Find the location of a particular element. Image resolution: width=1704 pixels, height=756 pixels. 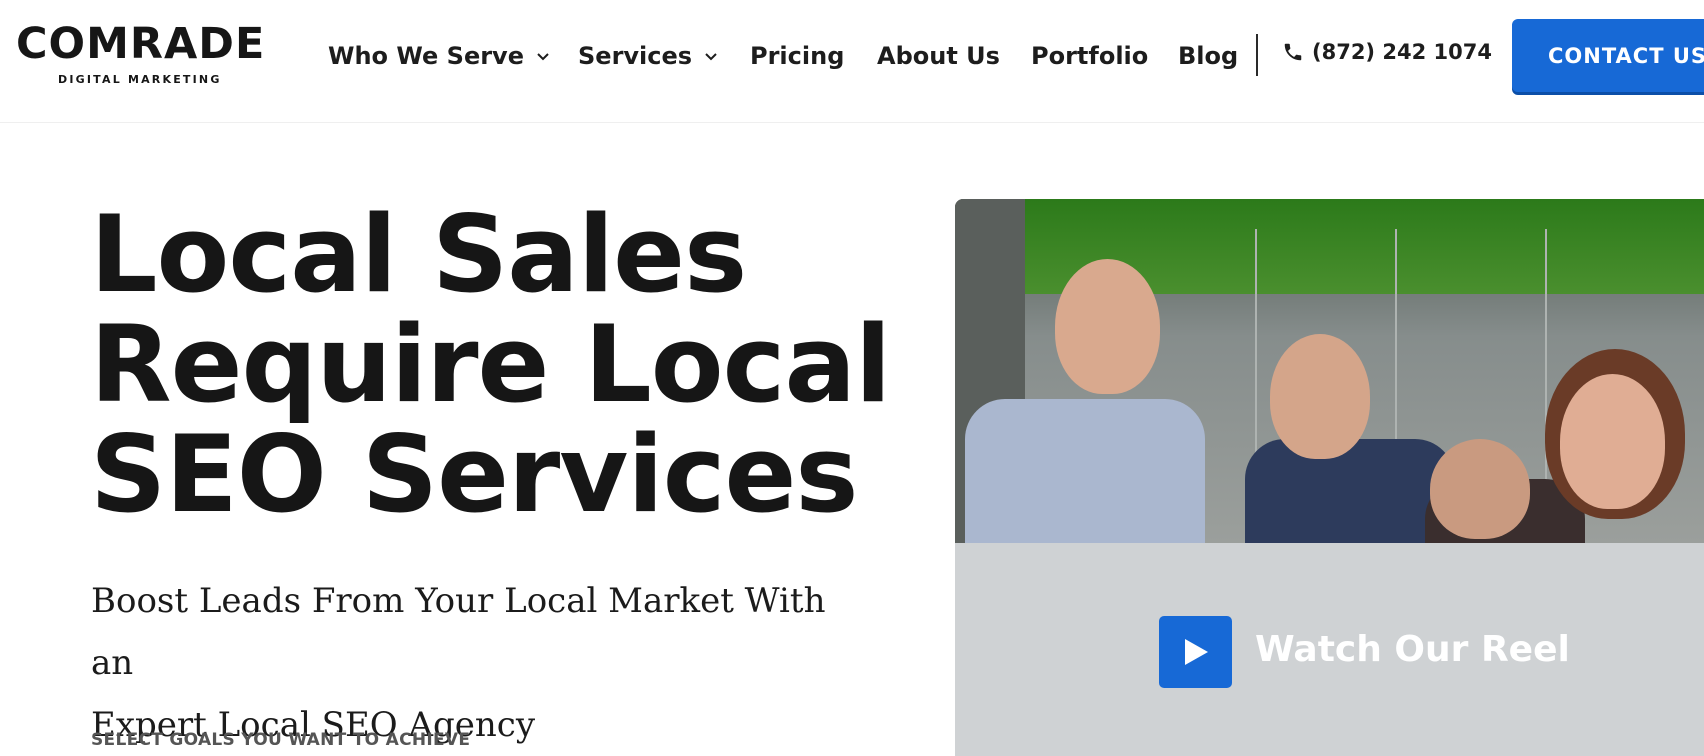

play-icon is located at coordinates (1196, 652).